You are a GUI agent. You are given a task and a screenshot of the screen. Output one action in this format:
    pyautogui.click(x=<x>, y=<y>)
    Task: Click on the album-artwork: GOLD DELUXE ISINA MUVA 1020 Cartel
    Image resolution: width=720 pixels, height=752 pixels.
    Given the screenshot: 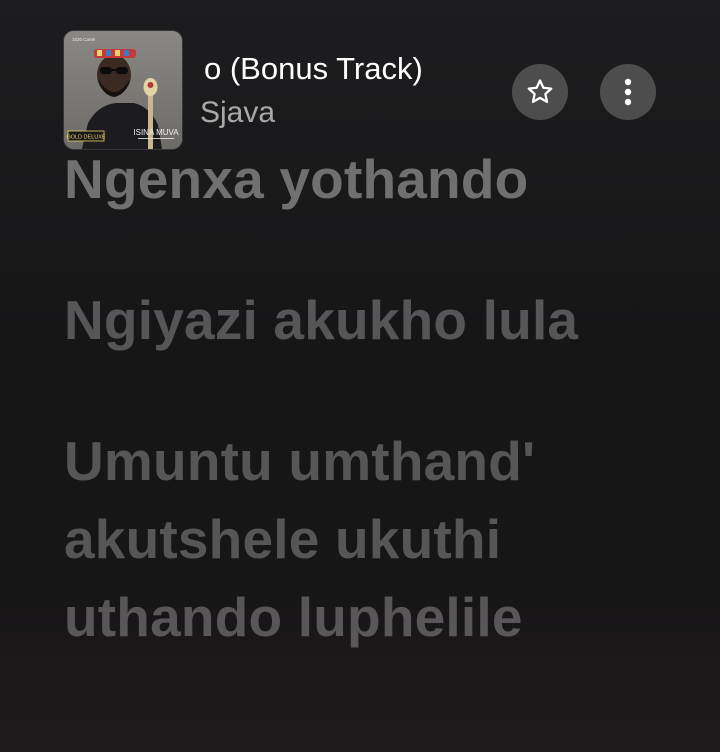 What is the action you would take?
    pyautogui.click(x=123, y=90)
    